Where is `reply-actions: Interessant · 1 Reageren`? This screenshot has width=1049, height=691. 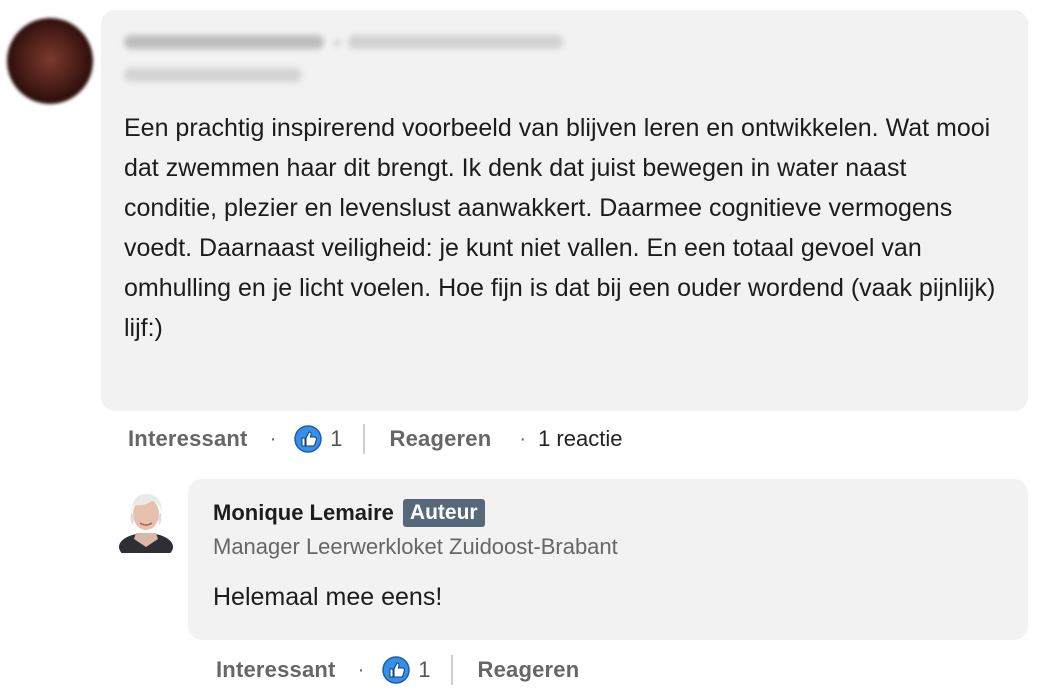
reply-actions: Interessant · 1 Reageren is located at coordinates (397, 670).